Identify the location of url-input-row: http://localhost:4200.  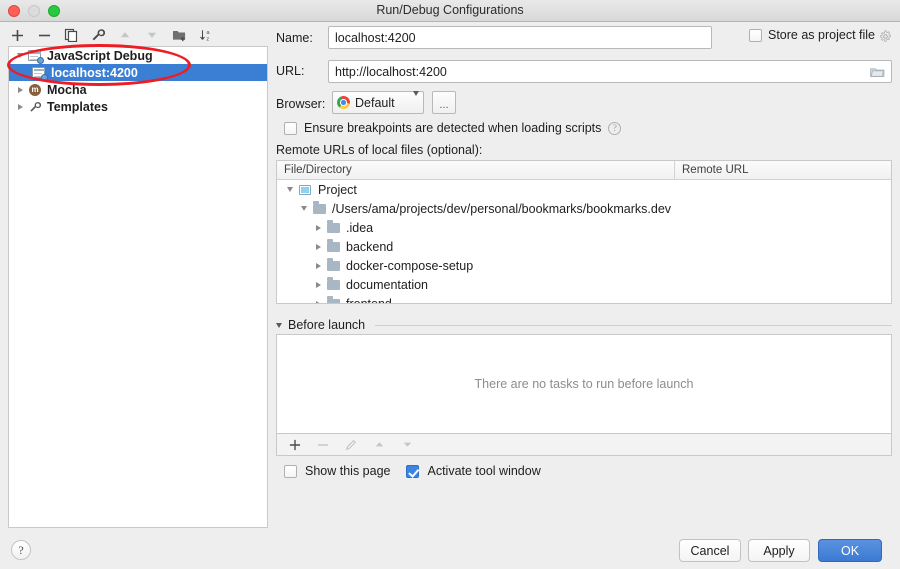
(610, 71).